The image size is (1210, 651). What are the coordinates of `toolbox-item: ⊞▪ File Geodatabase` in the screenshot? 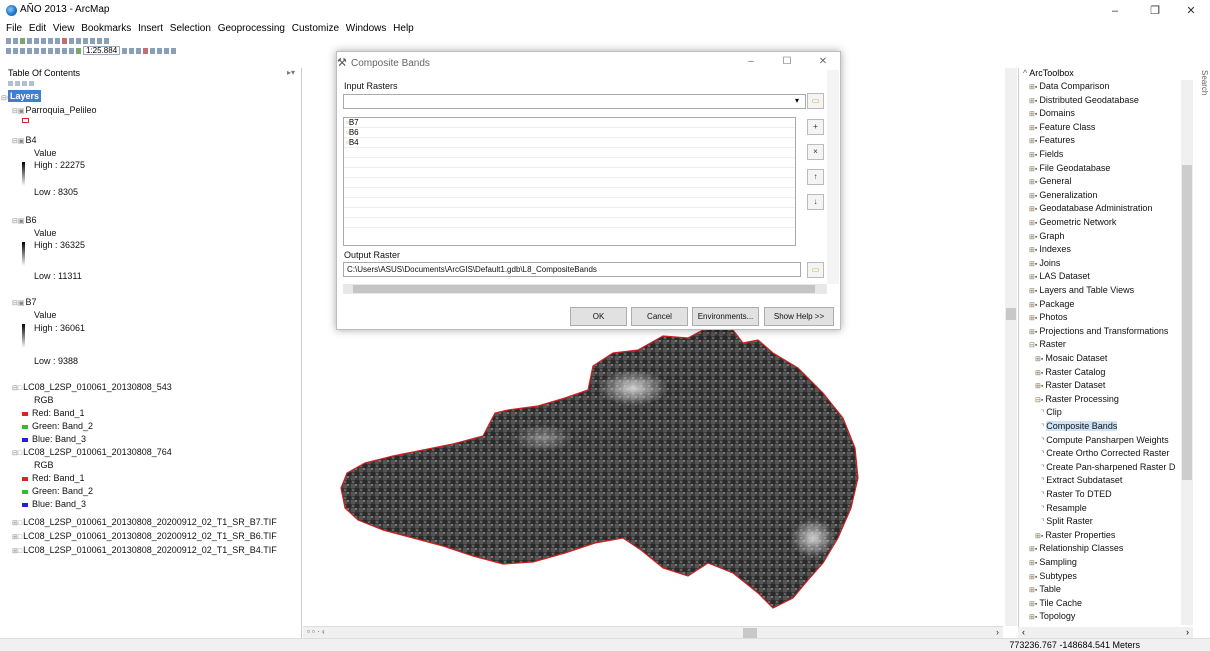 It's located at (1069, 168).